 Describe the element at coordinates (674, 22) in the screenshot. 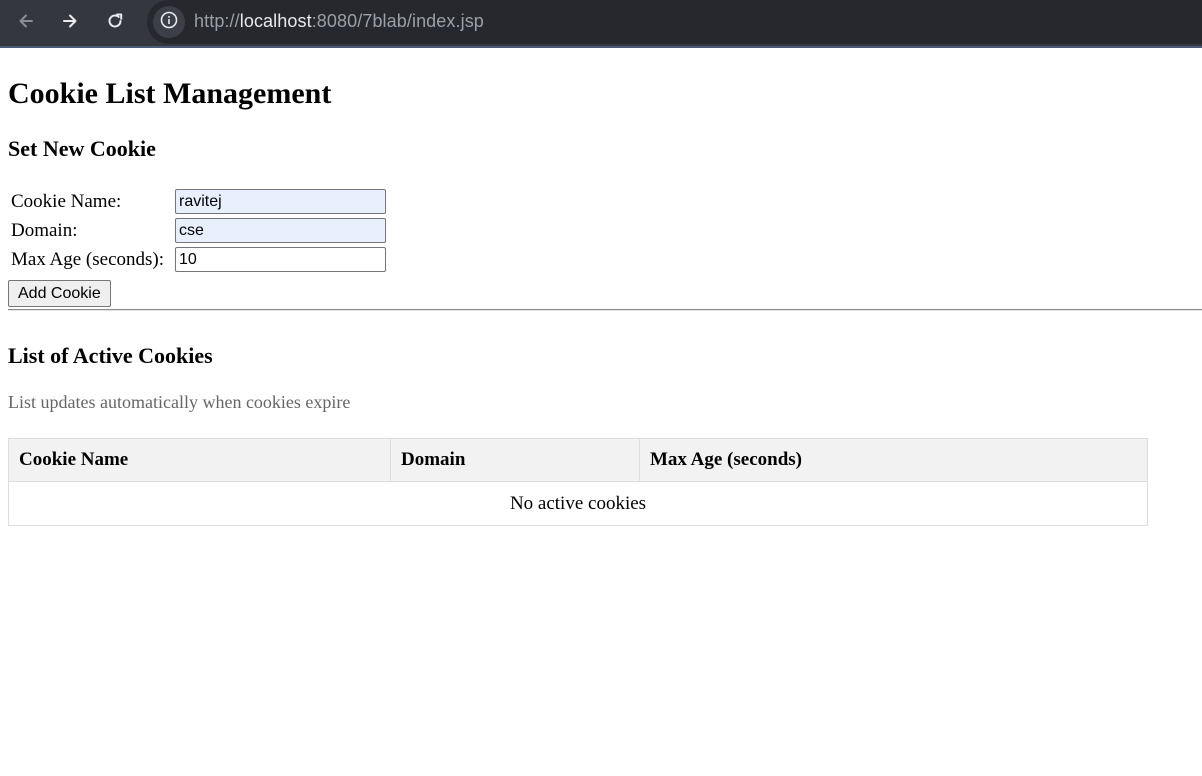

I see `address-bar: http://localhost:8080/7blab/index.jsp` at that location.